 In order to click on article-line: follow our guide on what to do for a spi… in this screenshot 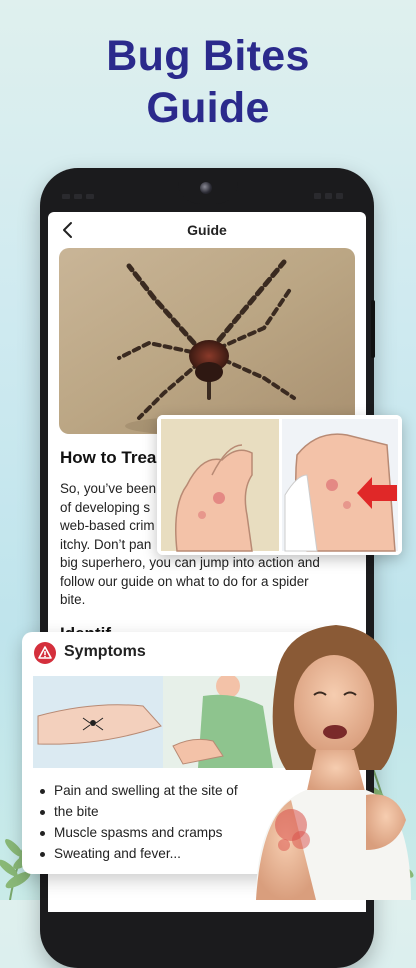, I will do `click(184, 581)`.